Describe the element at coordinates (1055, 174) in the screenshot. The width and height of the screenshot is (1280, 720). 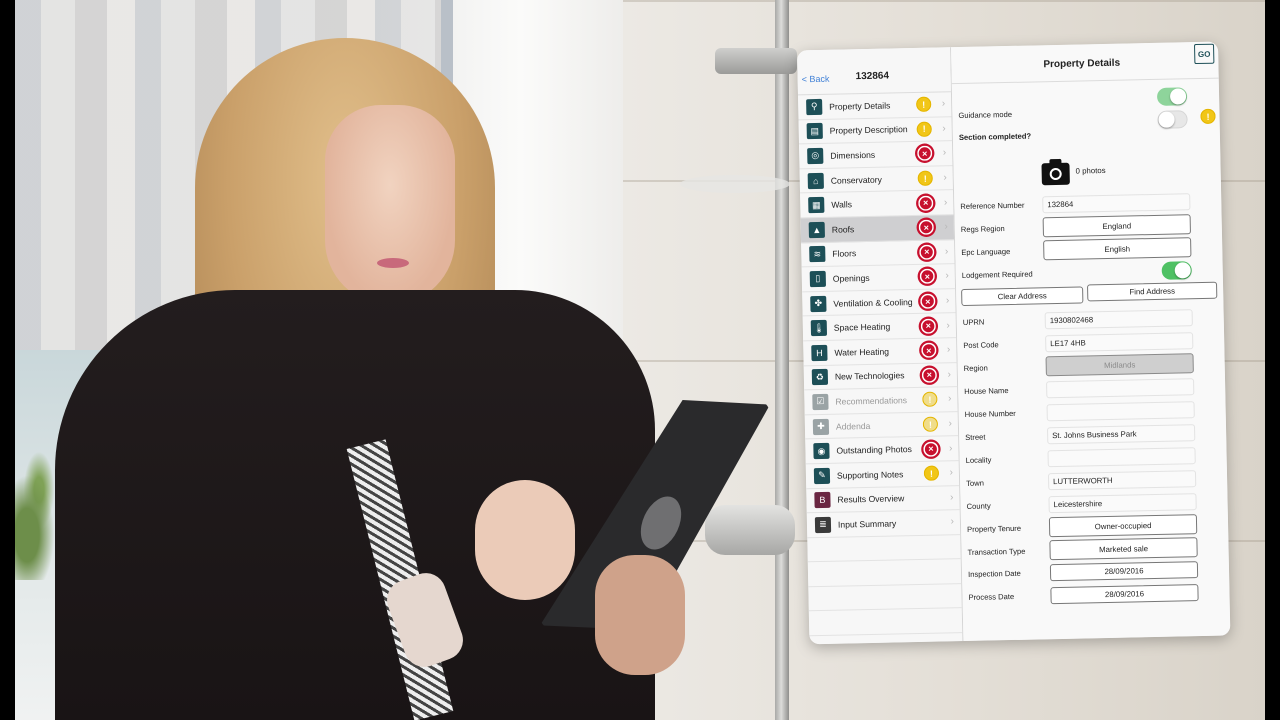
I see `camera-icon` at that location.